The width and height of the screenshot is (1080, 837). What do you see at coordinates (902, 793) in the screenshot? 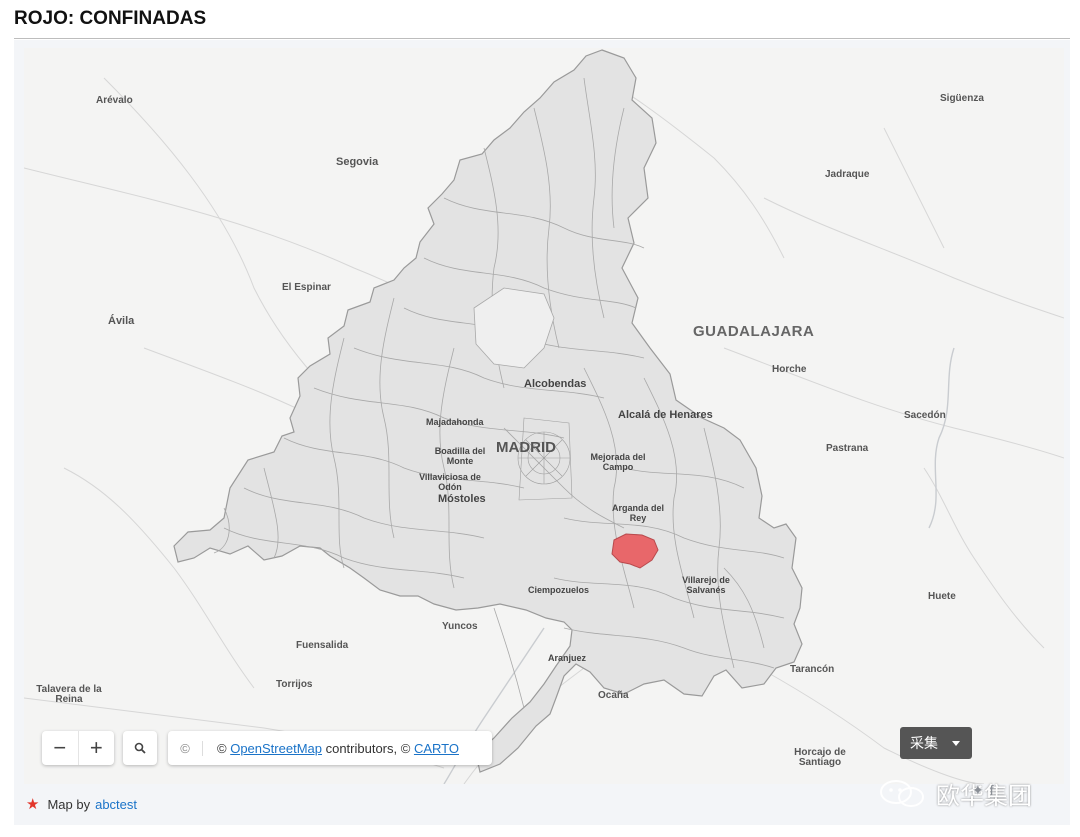
I see `wechat-icon` at bounding box center [902, 793].